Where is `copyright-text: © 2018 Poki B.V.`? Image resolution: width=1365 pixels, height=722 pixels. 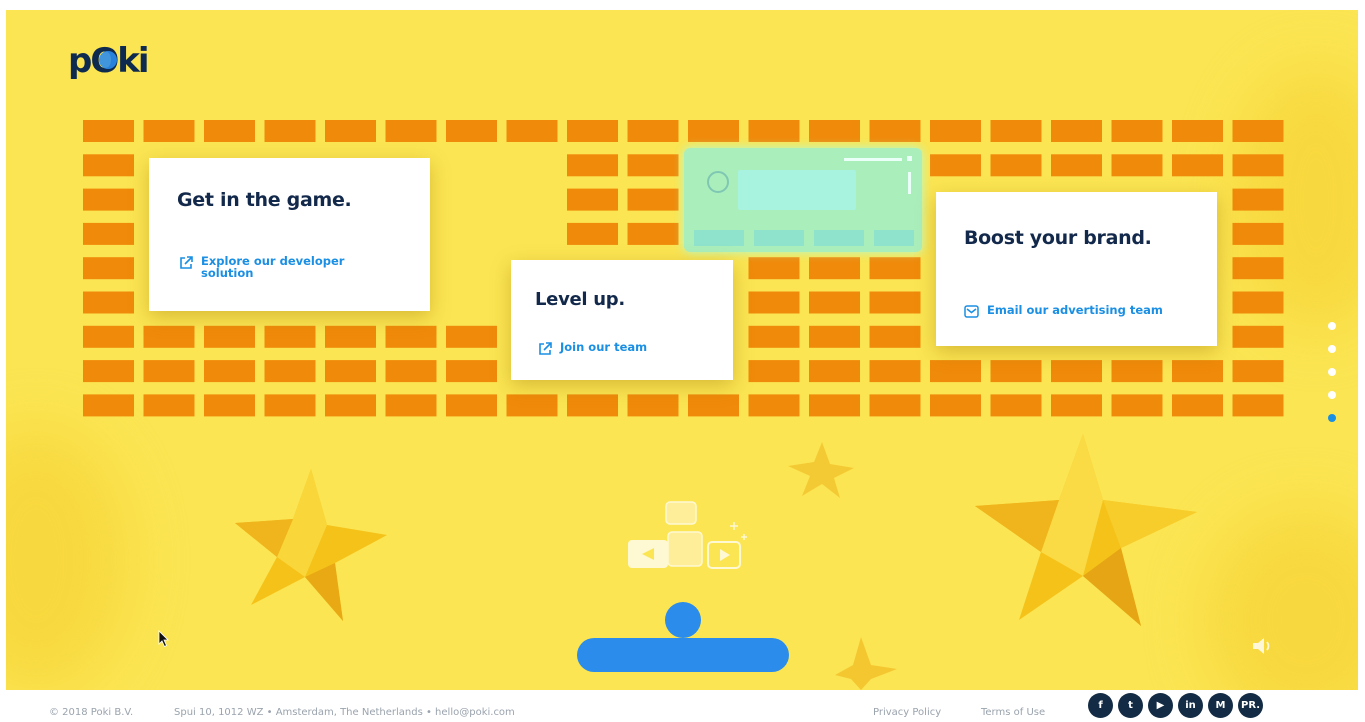 copyright-text: © 2018 Poki B.V. is located at coordinates (91, 712).